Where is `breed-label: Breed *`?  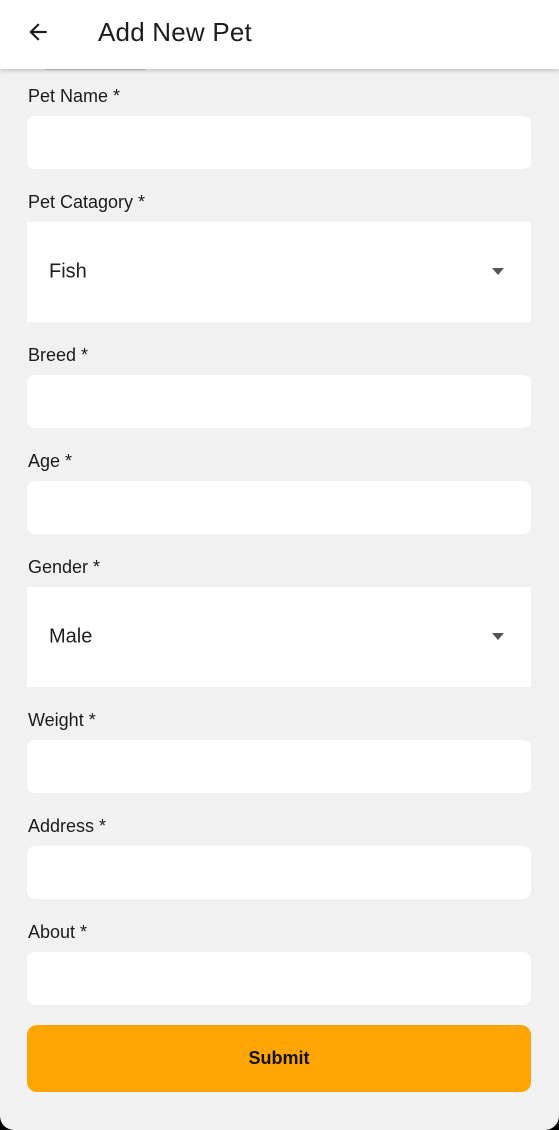
breed-label: Breed * is located at coordinates (58, 355).